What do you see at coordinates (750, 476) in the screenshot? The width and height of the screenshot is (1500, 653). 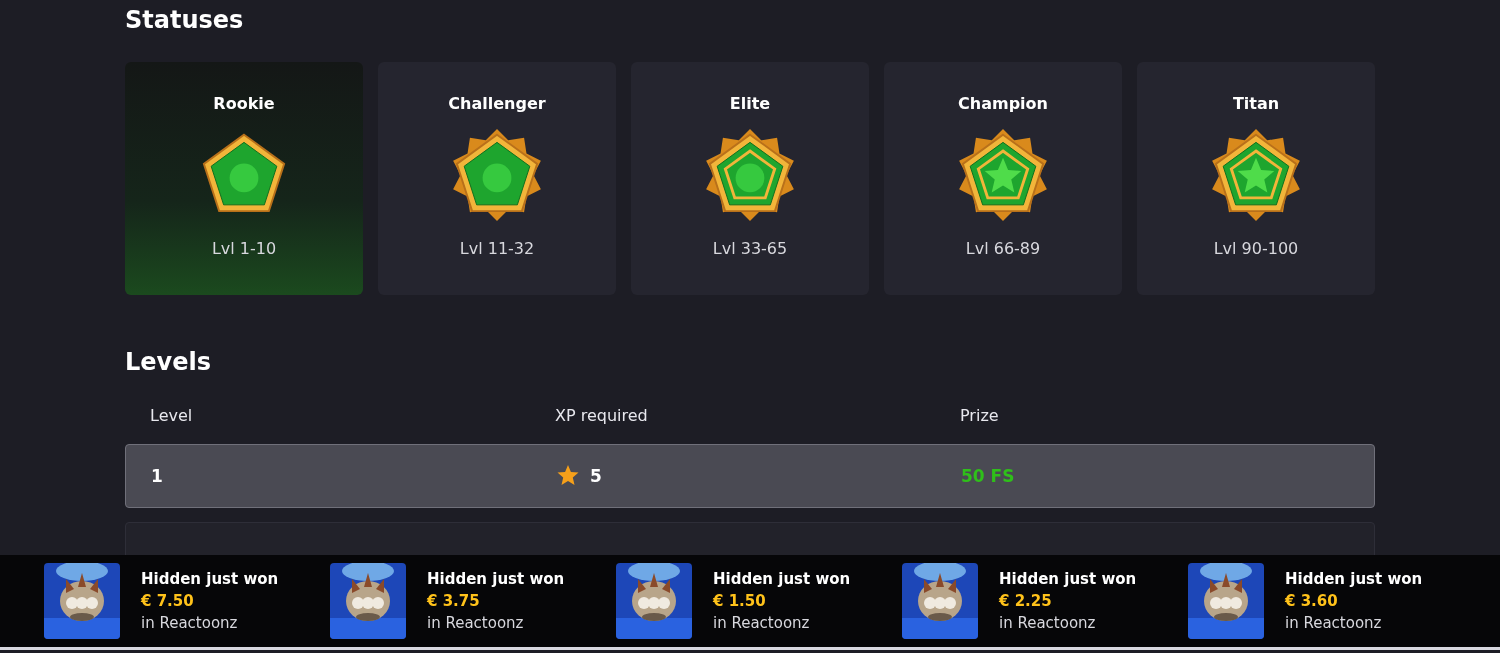 I see `level-row: 1 5 50 FS` at bounding box center [750, 476].